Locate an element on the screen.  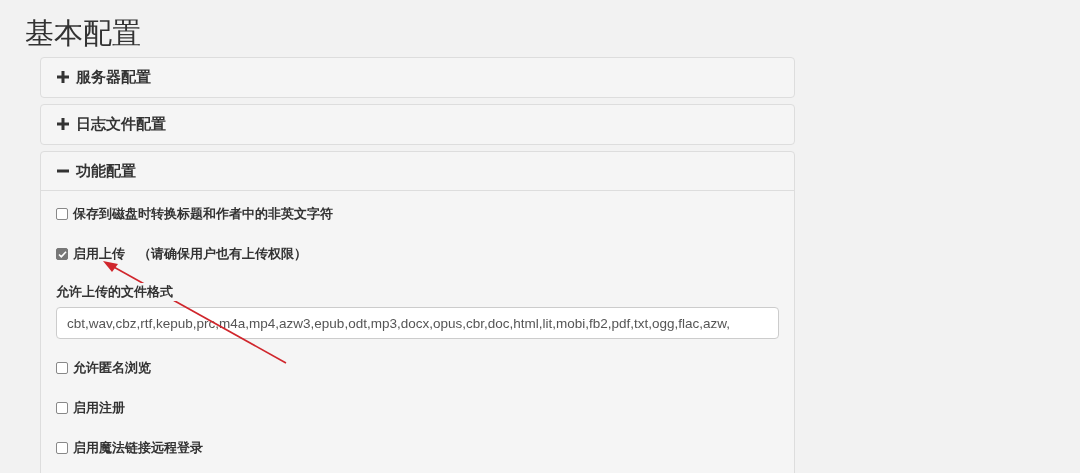
panel-header: 日志文件配置 is located at coordinates (417, 124).